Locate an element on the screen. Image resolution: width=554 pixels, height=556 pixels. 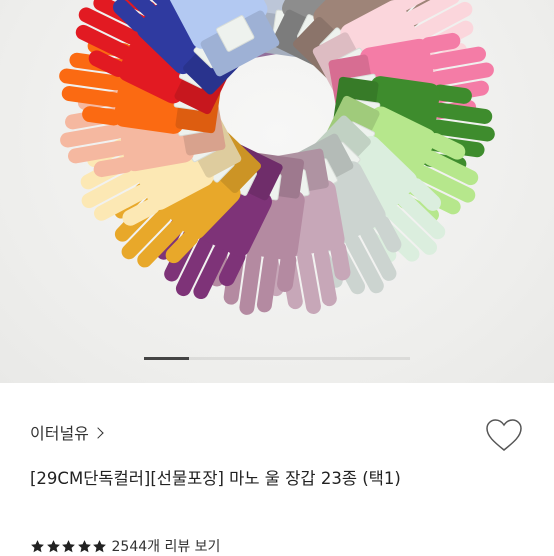
rating-stars is located at coordinates (69, 546).